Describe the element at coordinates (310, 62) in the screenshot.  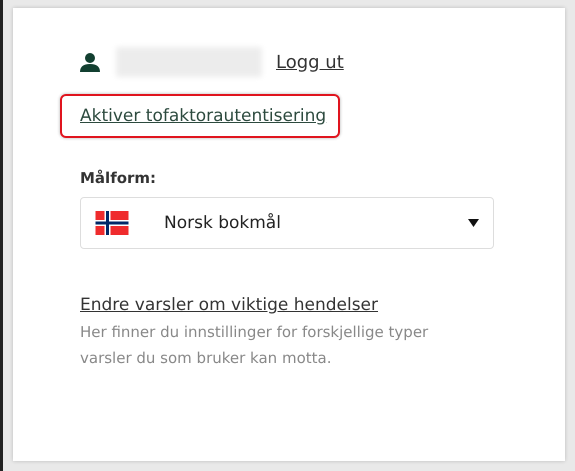
I see `logout-link: Logg ut` at that location.